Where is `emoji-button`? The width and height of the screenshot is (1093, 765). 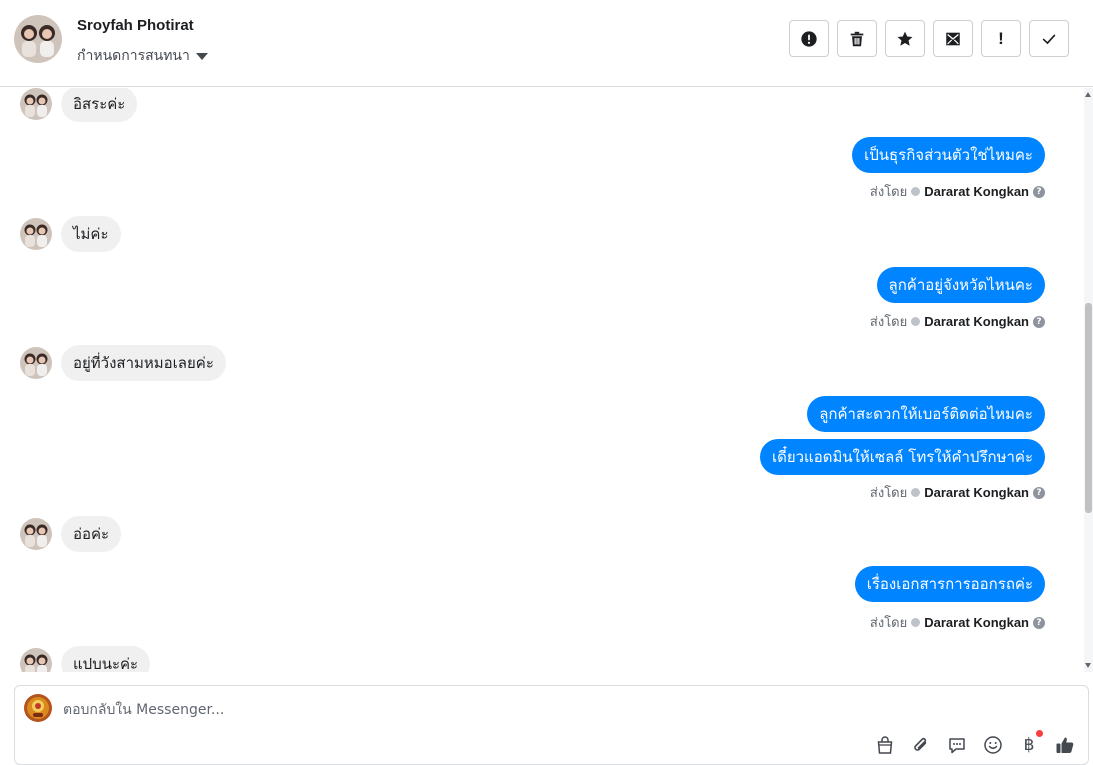 emoji-button is located at coordinates (993, 745).